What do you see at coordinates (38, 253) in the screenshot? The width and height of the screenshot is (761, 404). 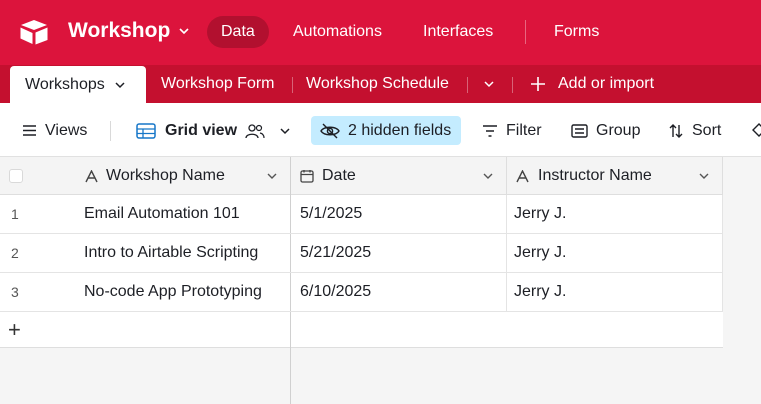 I see `row-number-cell: 2` at bounding box center [38, 253].